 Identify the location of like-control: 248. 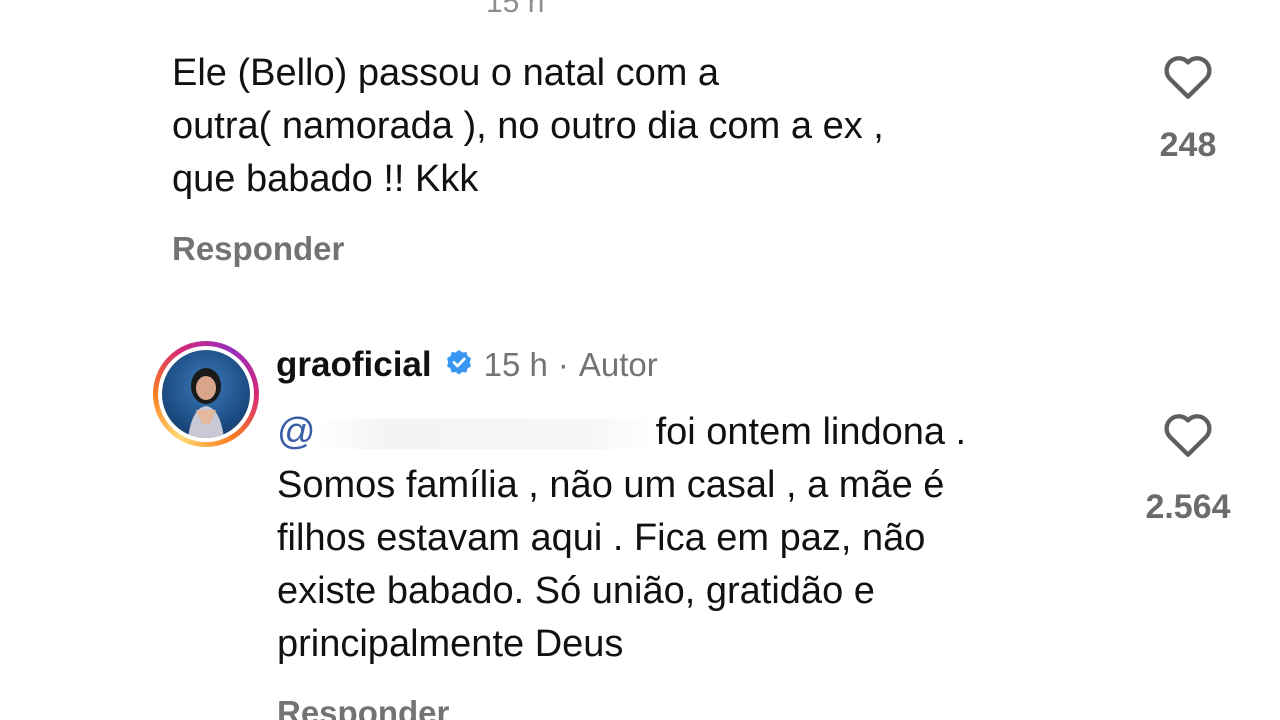
(1188, 108).